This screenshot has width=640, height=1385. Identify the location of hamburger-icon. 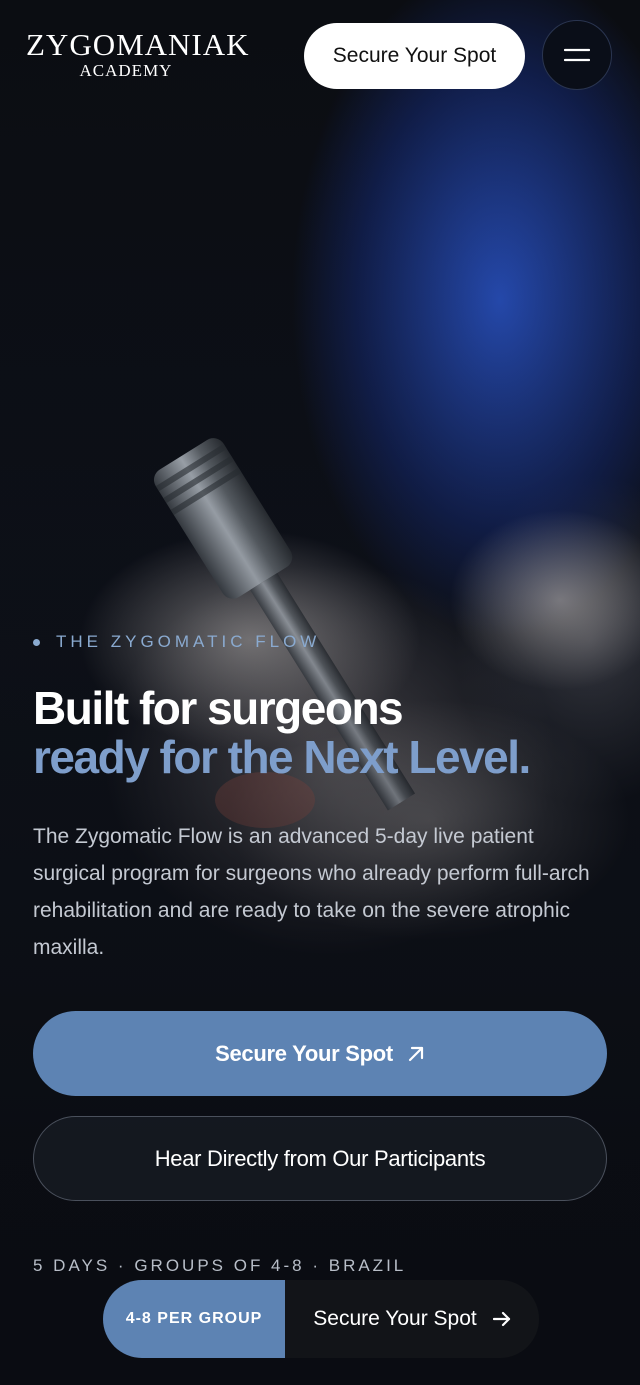
(577, 55).